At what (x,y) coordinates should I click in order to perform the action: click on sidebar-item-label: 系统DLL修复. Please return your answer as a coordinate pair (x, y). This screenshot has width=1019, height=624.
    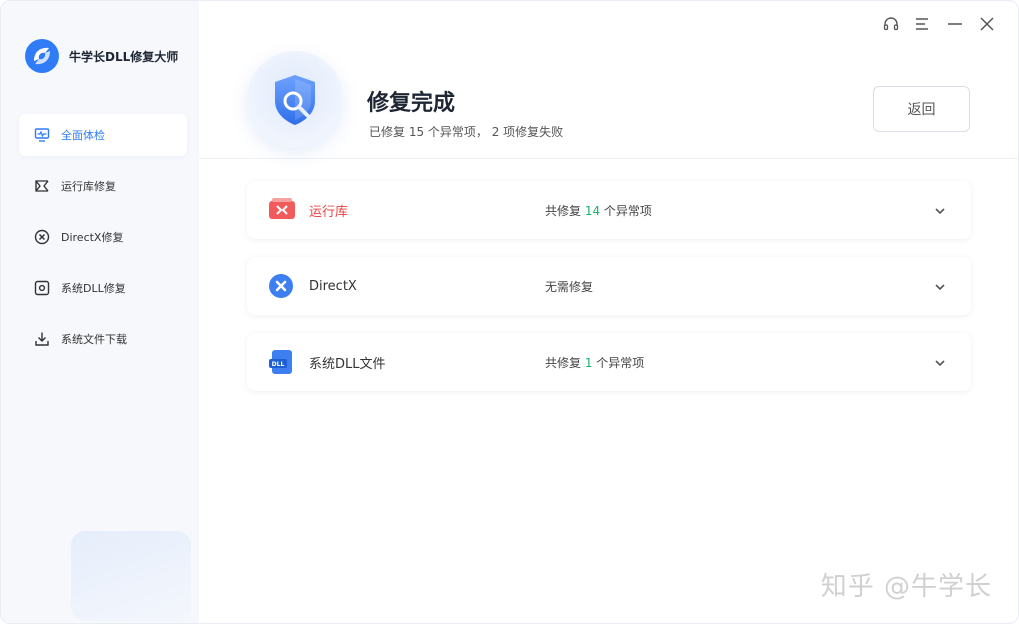
    Looking at the image, I should click on (93, 288).